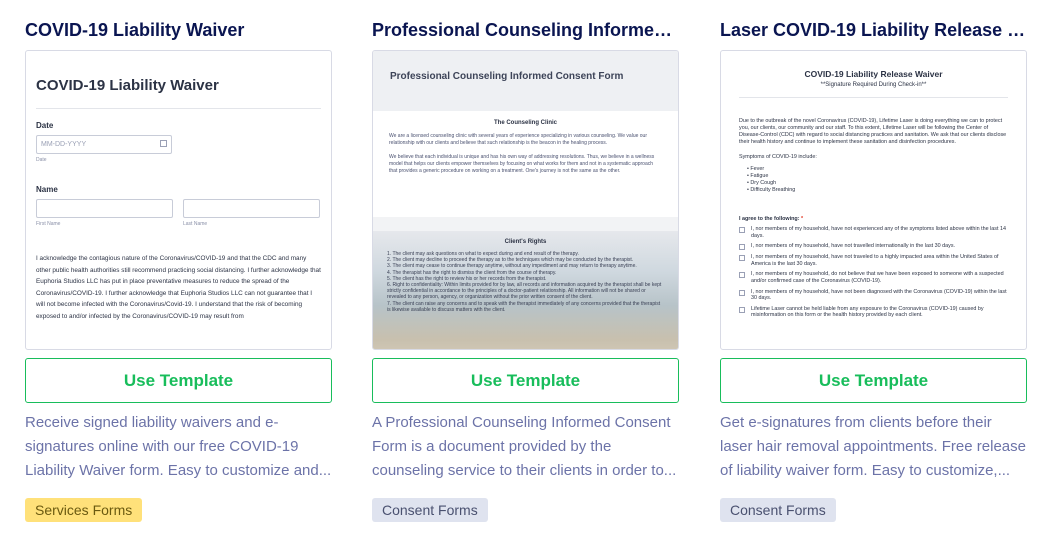  What do you see at coordinates (525, 123) in the screenshot?
I see `preview-clinic-heading: The Counseling Clinic` at bounding box center [525, 123].